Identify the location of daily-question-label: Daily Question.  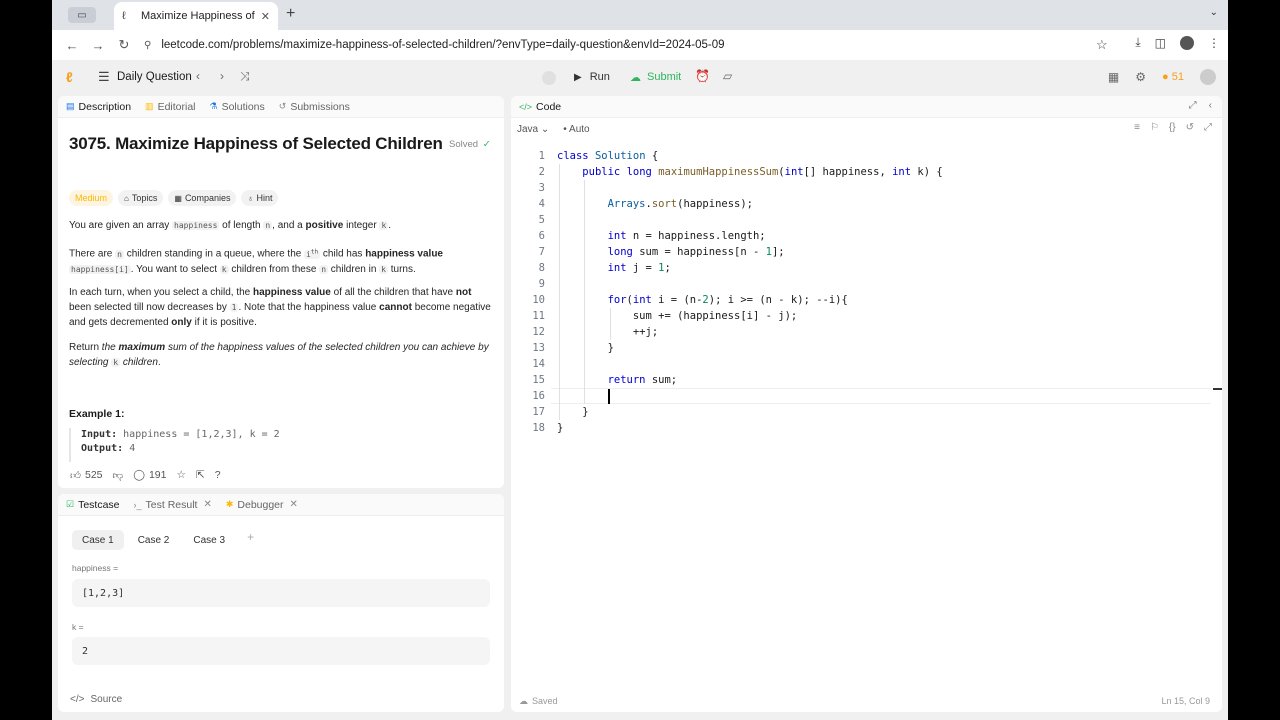
(154, 77).